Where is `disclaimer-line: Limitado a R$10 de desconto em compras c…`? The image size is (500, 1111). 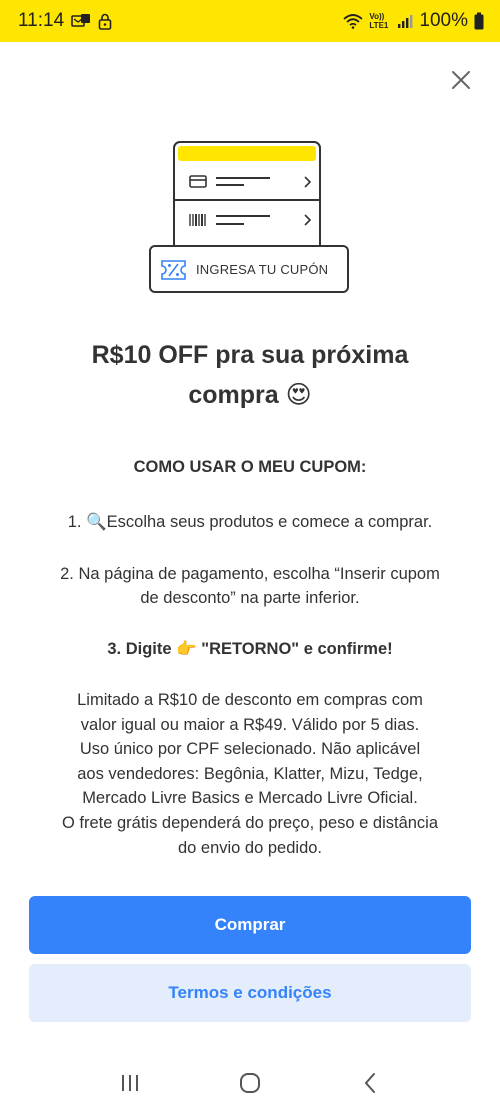
disclaimer-line: Limitado a R$10 de desconto em compras c… is located at coordinates (250, 700).